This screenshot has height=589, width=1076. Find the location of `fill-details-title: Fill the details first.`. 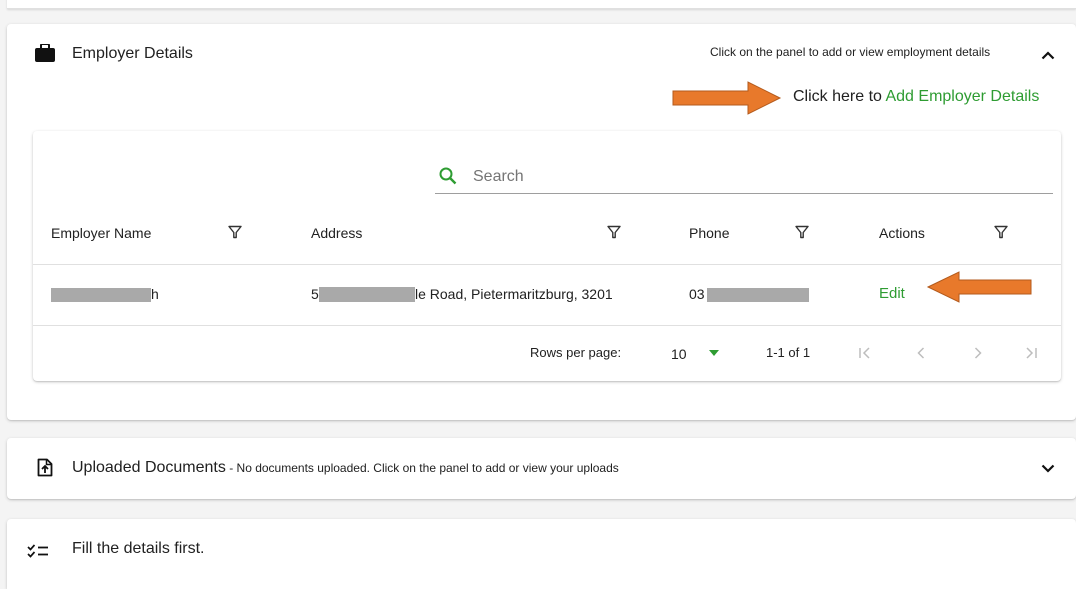

fill-details-title: Fill the details first. is located at coordinates (138, 548).